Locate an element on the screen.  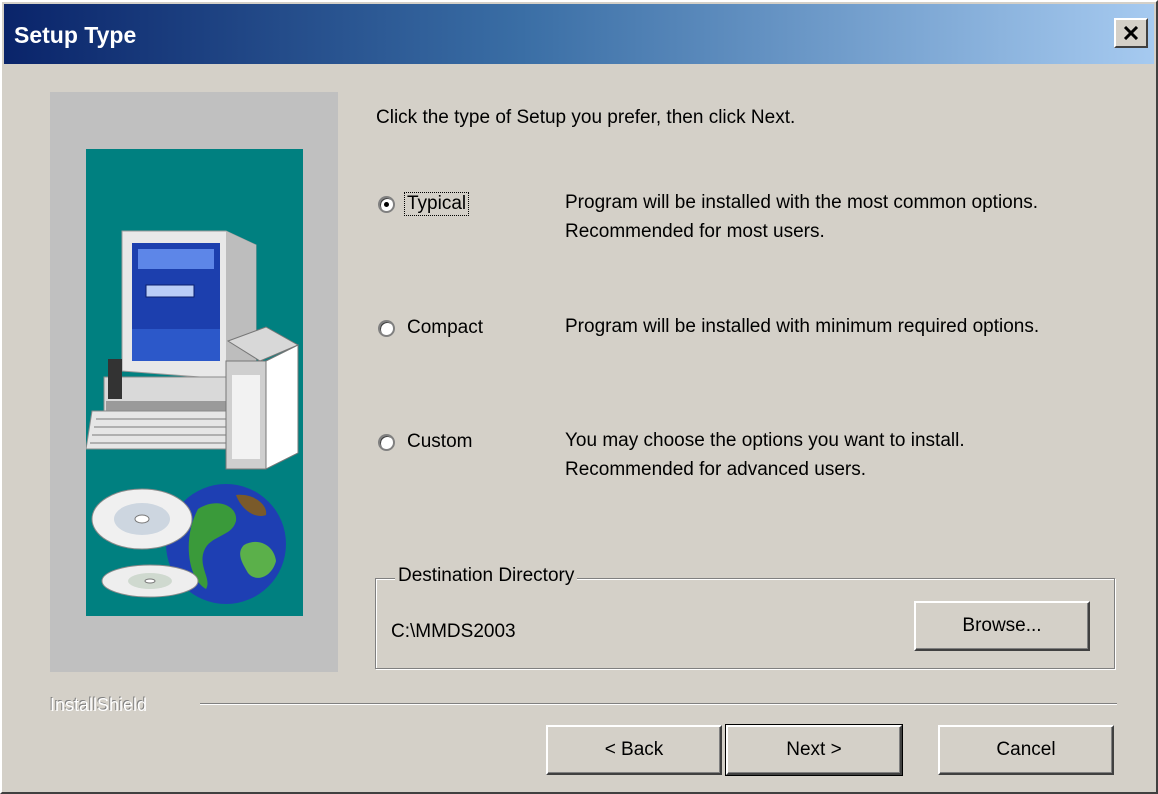
option-compact: Compact is located at coordinates (431, 328).